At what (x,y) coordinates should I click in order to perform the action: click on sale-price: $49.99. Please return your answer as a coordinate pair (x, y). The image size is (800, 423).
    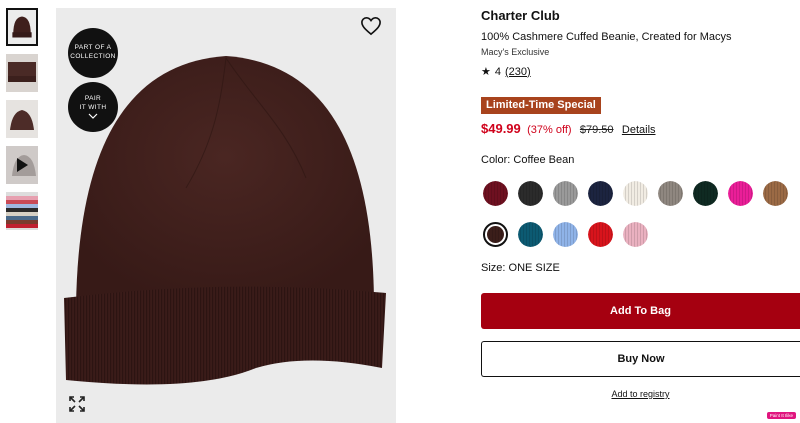
    Looking at the image, I should click on (501, 128).